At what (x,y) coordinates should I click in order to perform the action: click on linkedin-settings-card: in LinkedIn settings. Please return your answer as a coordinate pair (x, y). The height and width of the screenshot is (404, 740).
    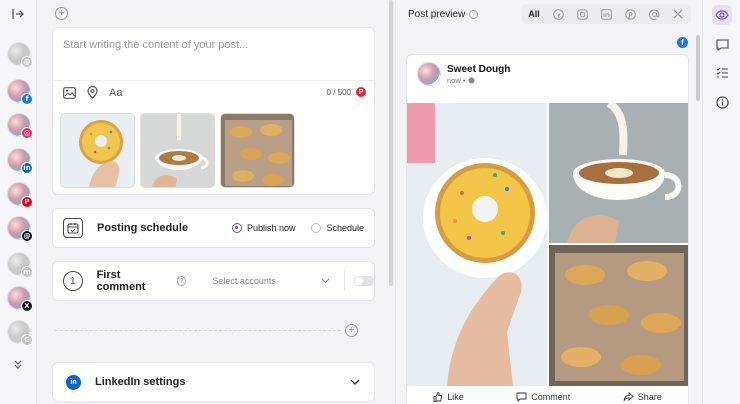
    Looking at the image, I should click on (213, 382).